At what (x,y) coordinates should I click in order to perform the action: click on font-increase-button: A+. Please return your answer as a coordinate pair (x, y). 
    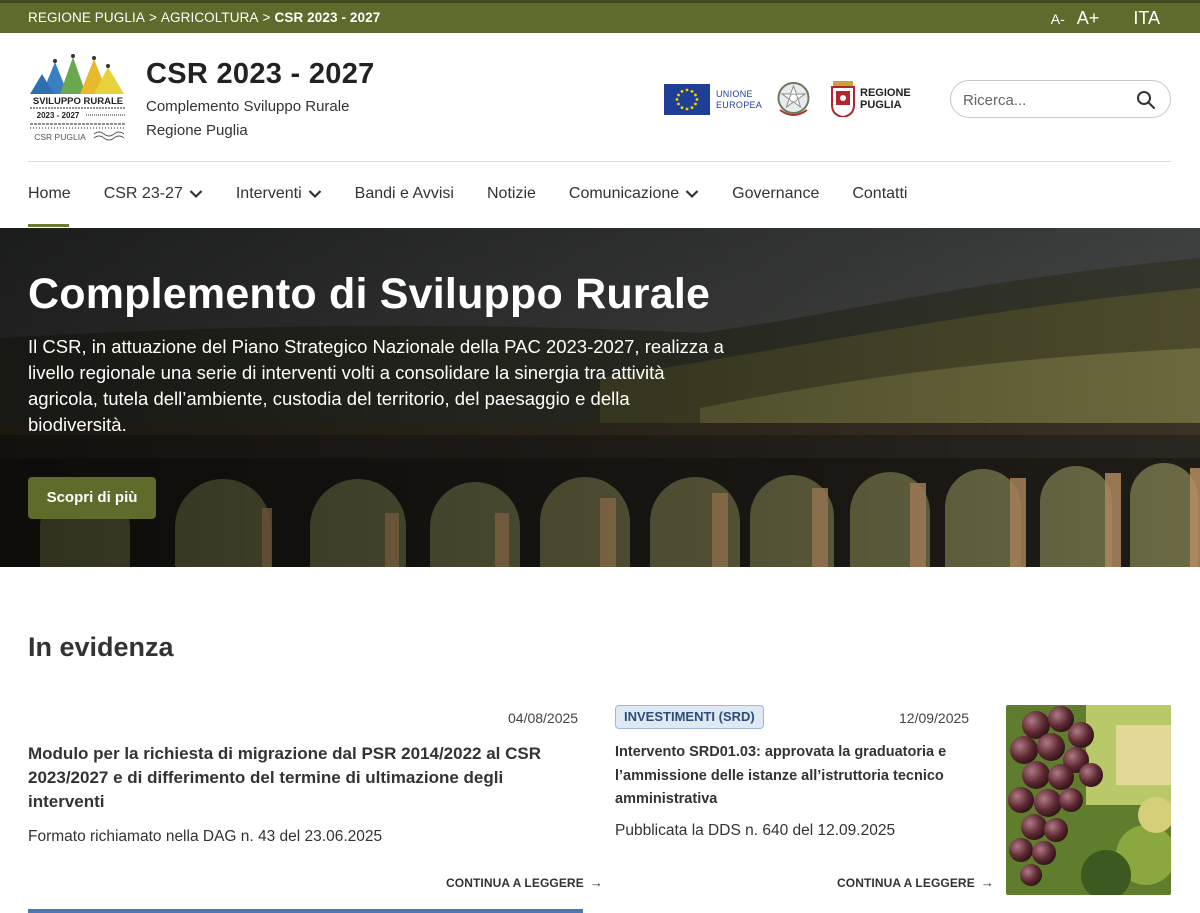
    Looking at the image, I should click on (1088, 18).